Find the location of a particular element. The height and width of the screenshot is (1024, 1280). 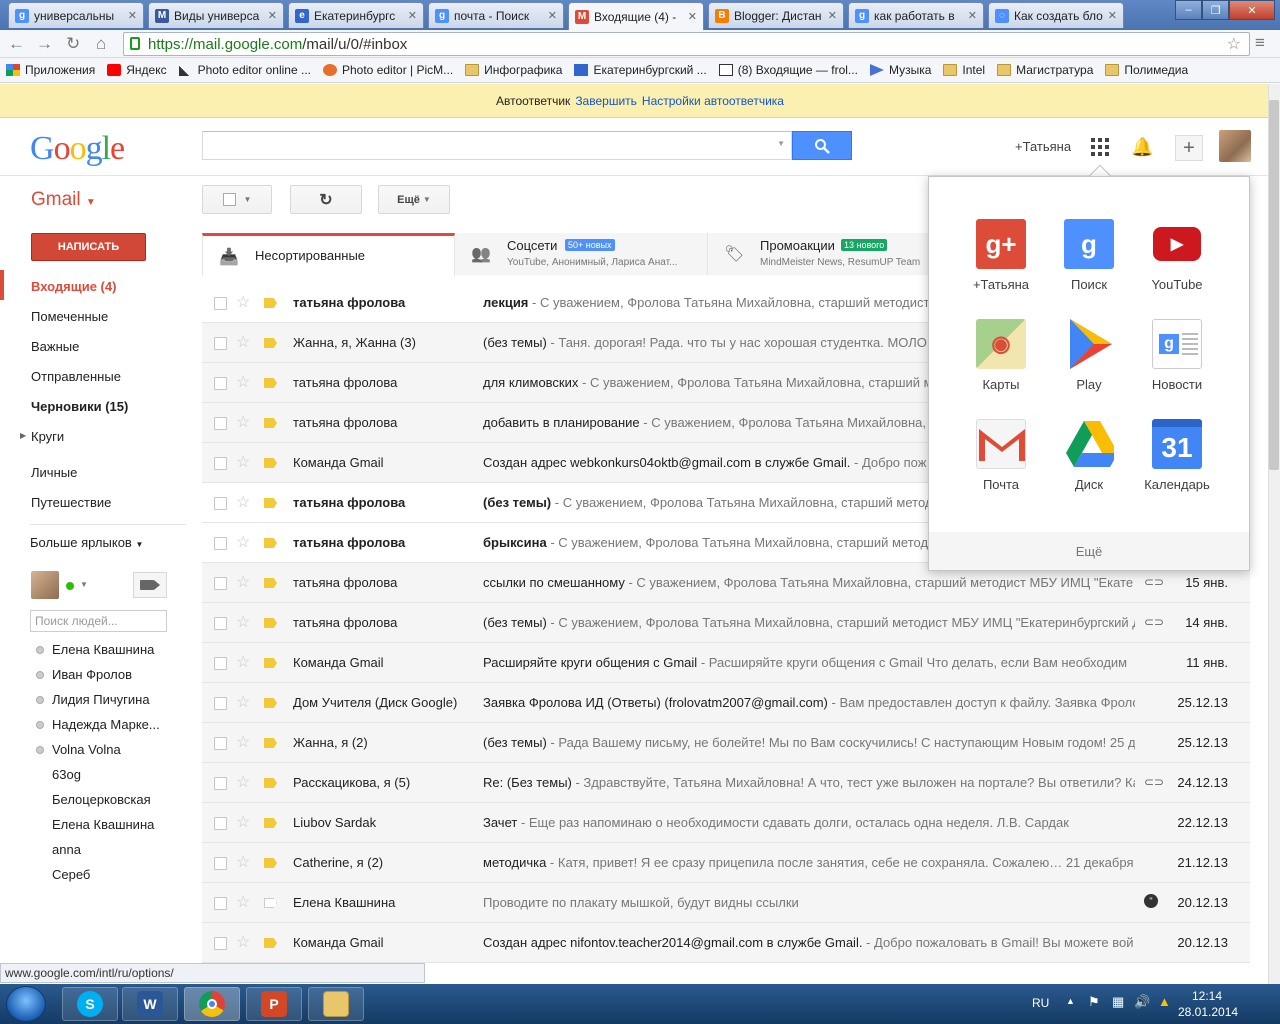

clock-time: 12:14 is located at coordinates (1207, 996).